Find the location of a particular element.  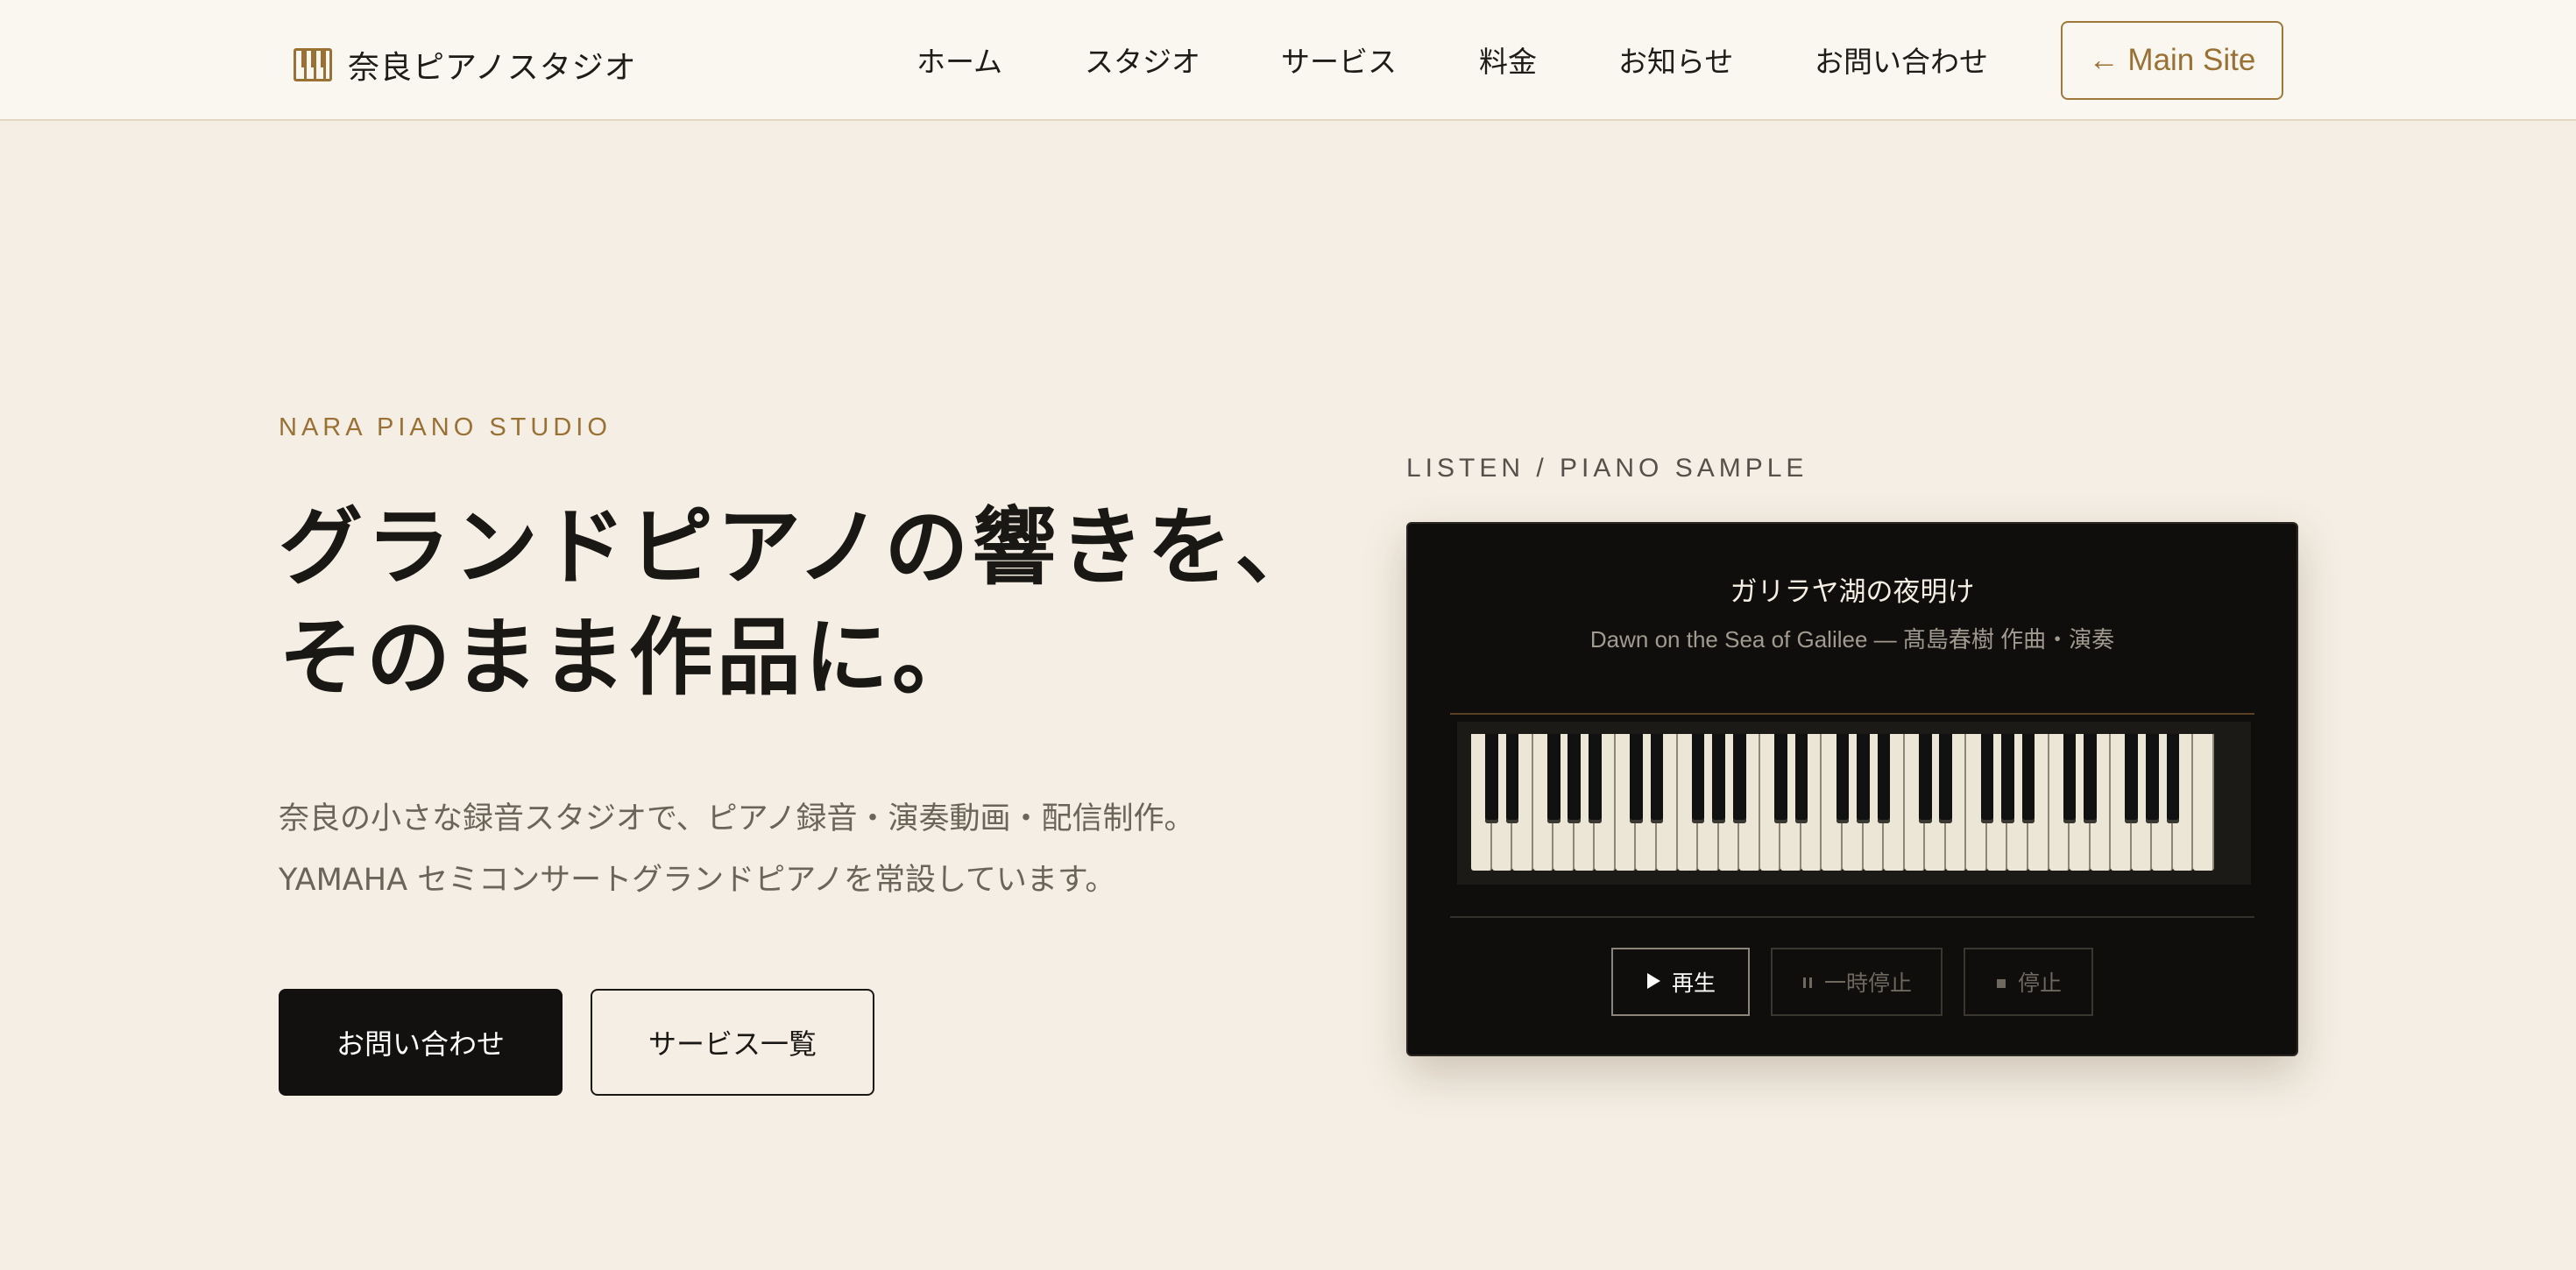

pause-label: 一時停止 is located at coordinates (1867, 983).